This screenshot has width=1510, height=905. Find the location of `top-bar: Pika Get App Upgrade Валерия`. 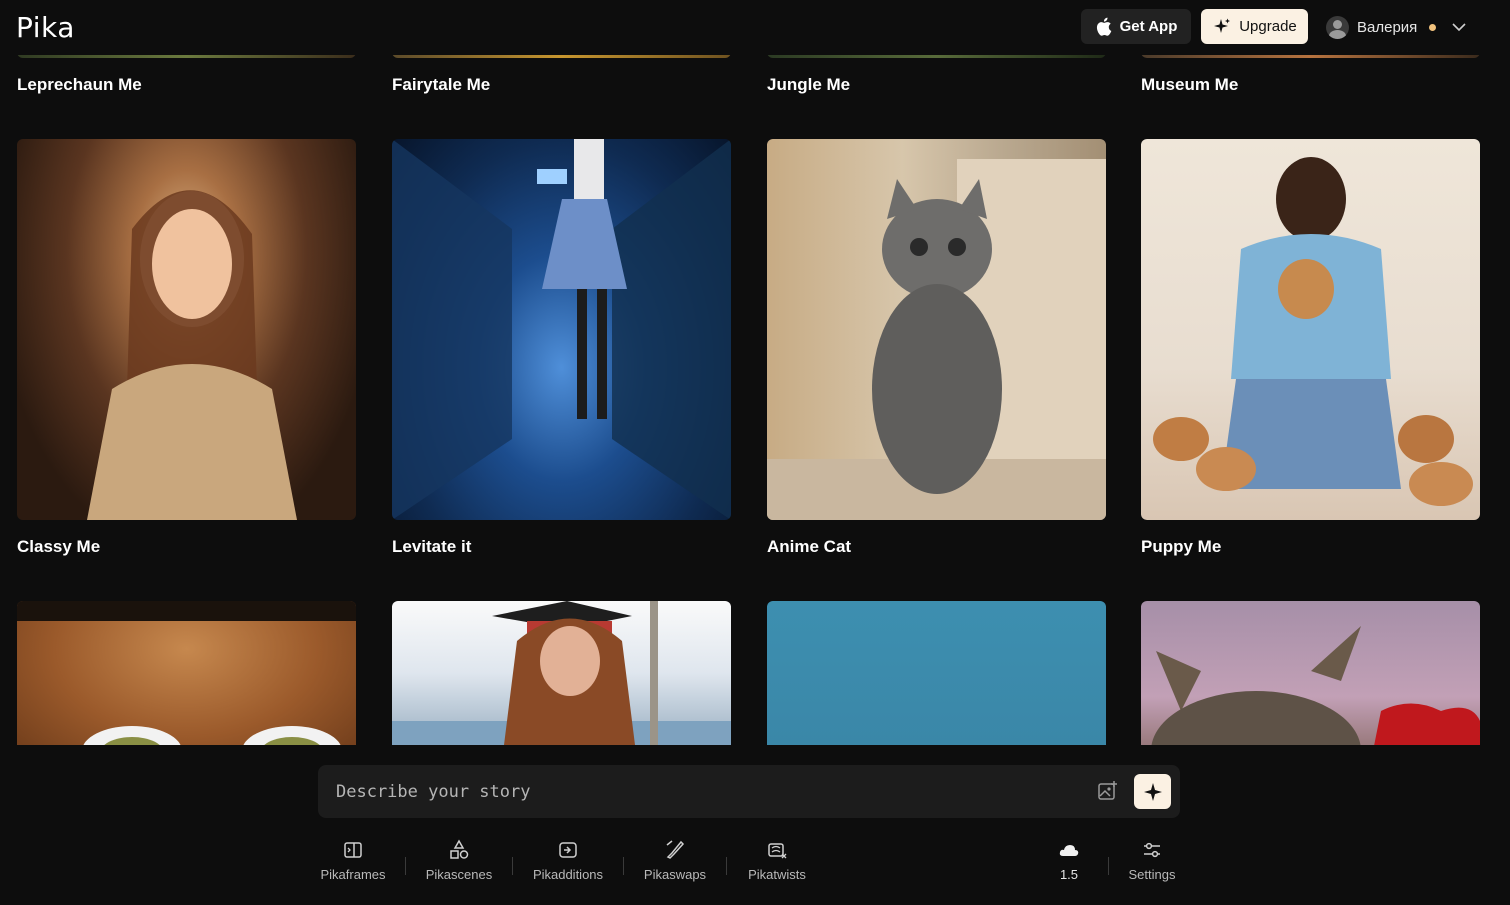

top-bar: Pika Get App Upgrade Валерия is located at coordinates (755, 27).